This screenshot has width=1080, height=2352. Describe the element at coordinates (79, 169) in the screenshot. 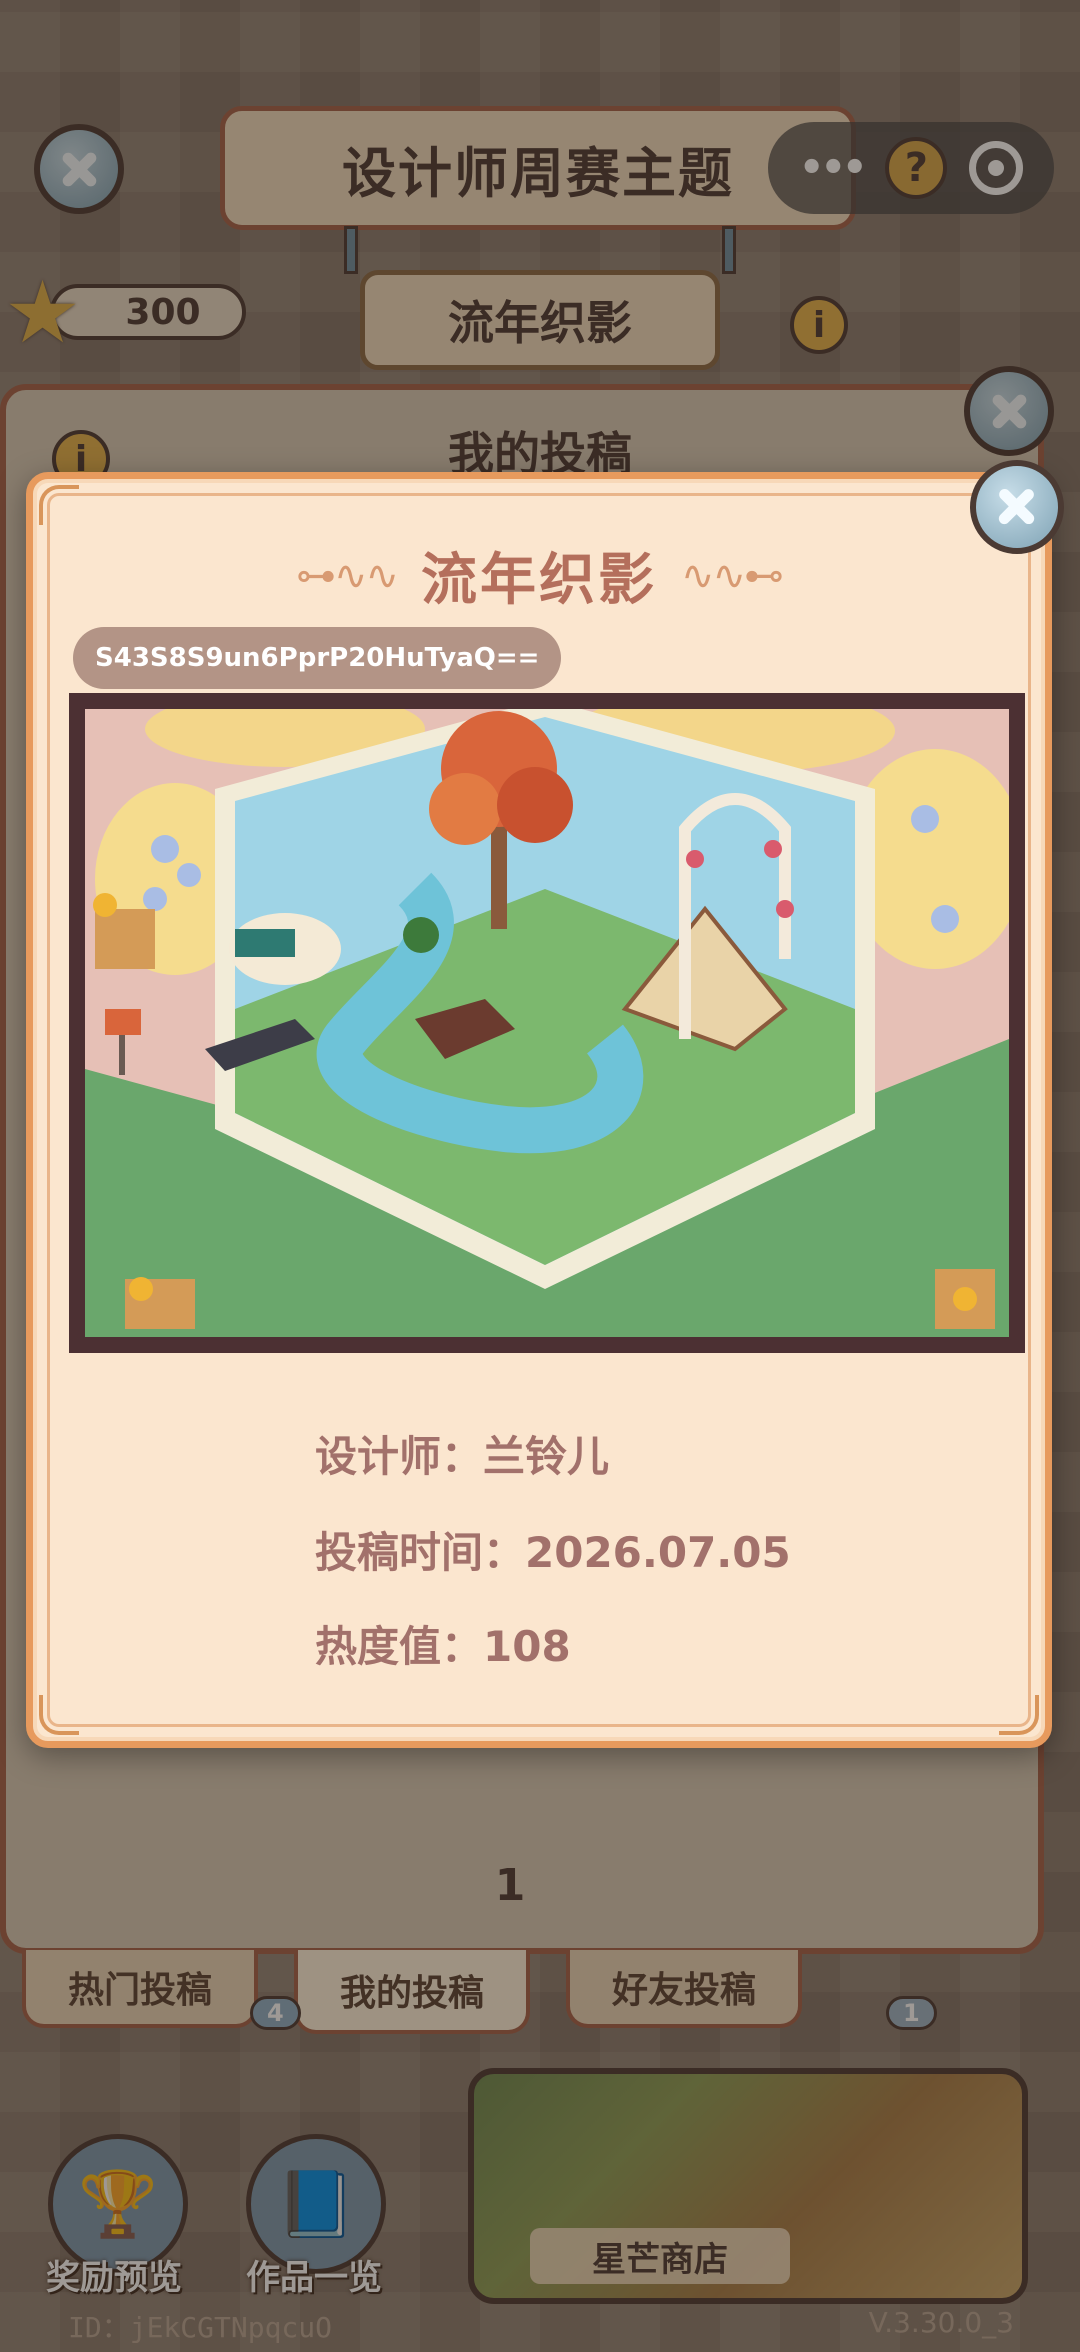

I see `back-close-button` at that location.